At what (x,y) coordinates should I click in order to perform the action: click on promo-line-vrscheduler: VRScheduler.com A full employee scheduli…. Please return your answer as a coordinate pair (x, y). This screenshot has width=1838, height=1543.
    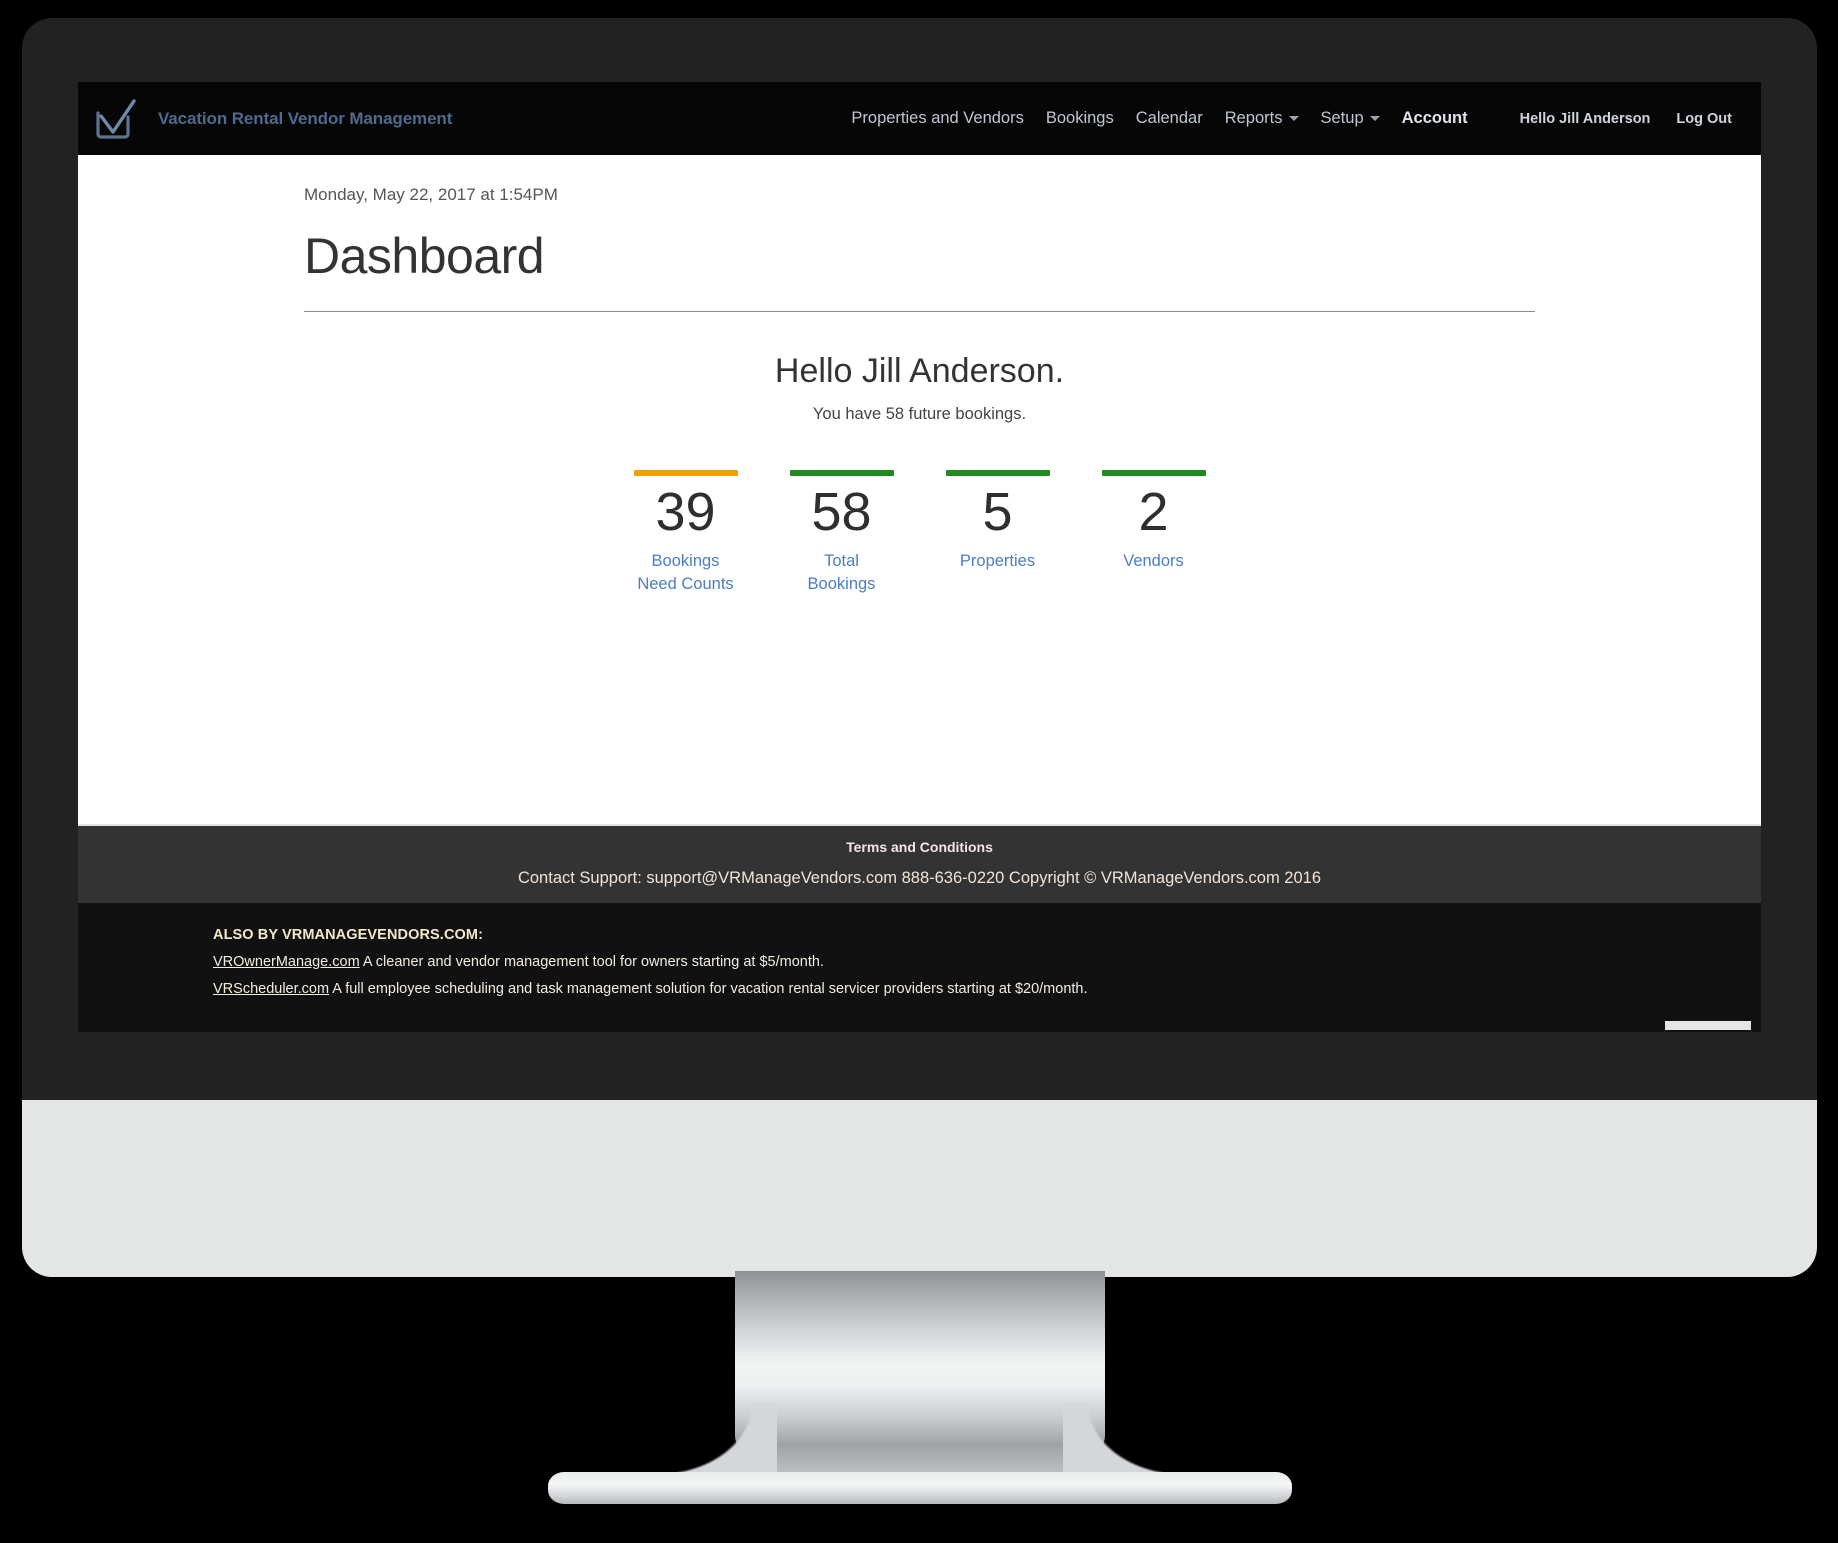
    Looking at the image, I should click on (919, 989).